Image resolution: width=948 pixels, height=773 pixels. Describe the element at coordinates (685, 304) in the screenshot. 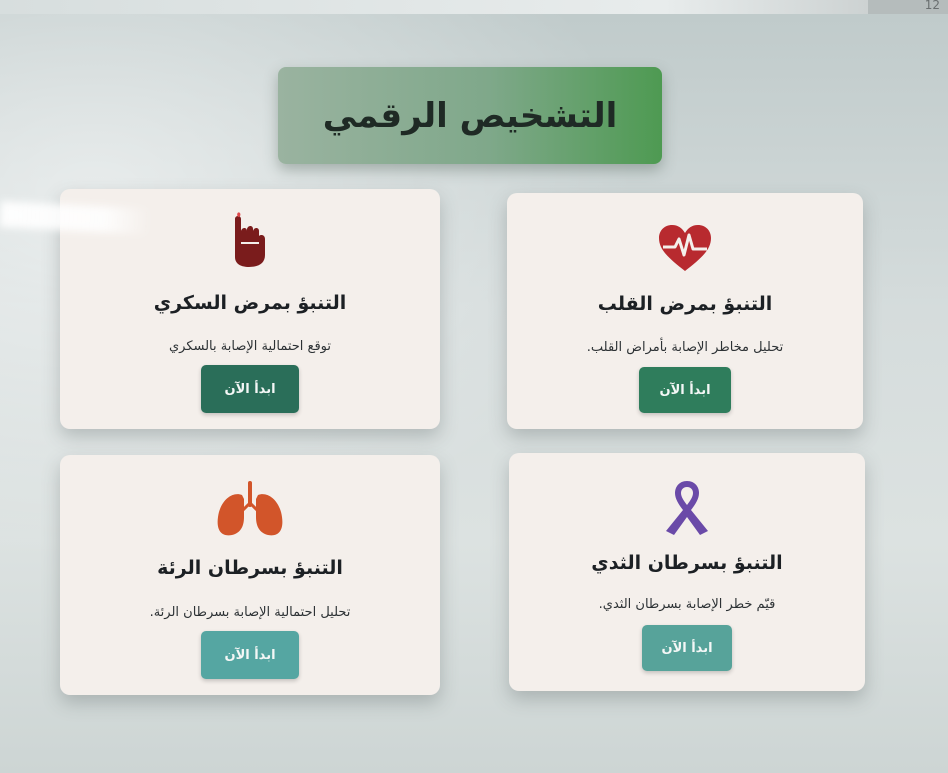

I see `card-heart-title: التنبؤ بمرض القلب` at that location.